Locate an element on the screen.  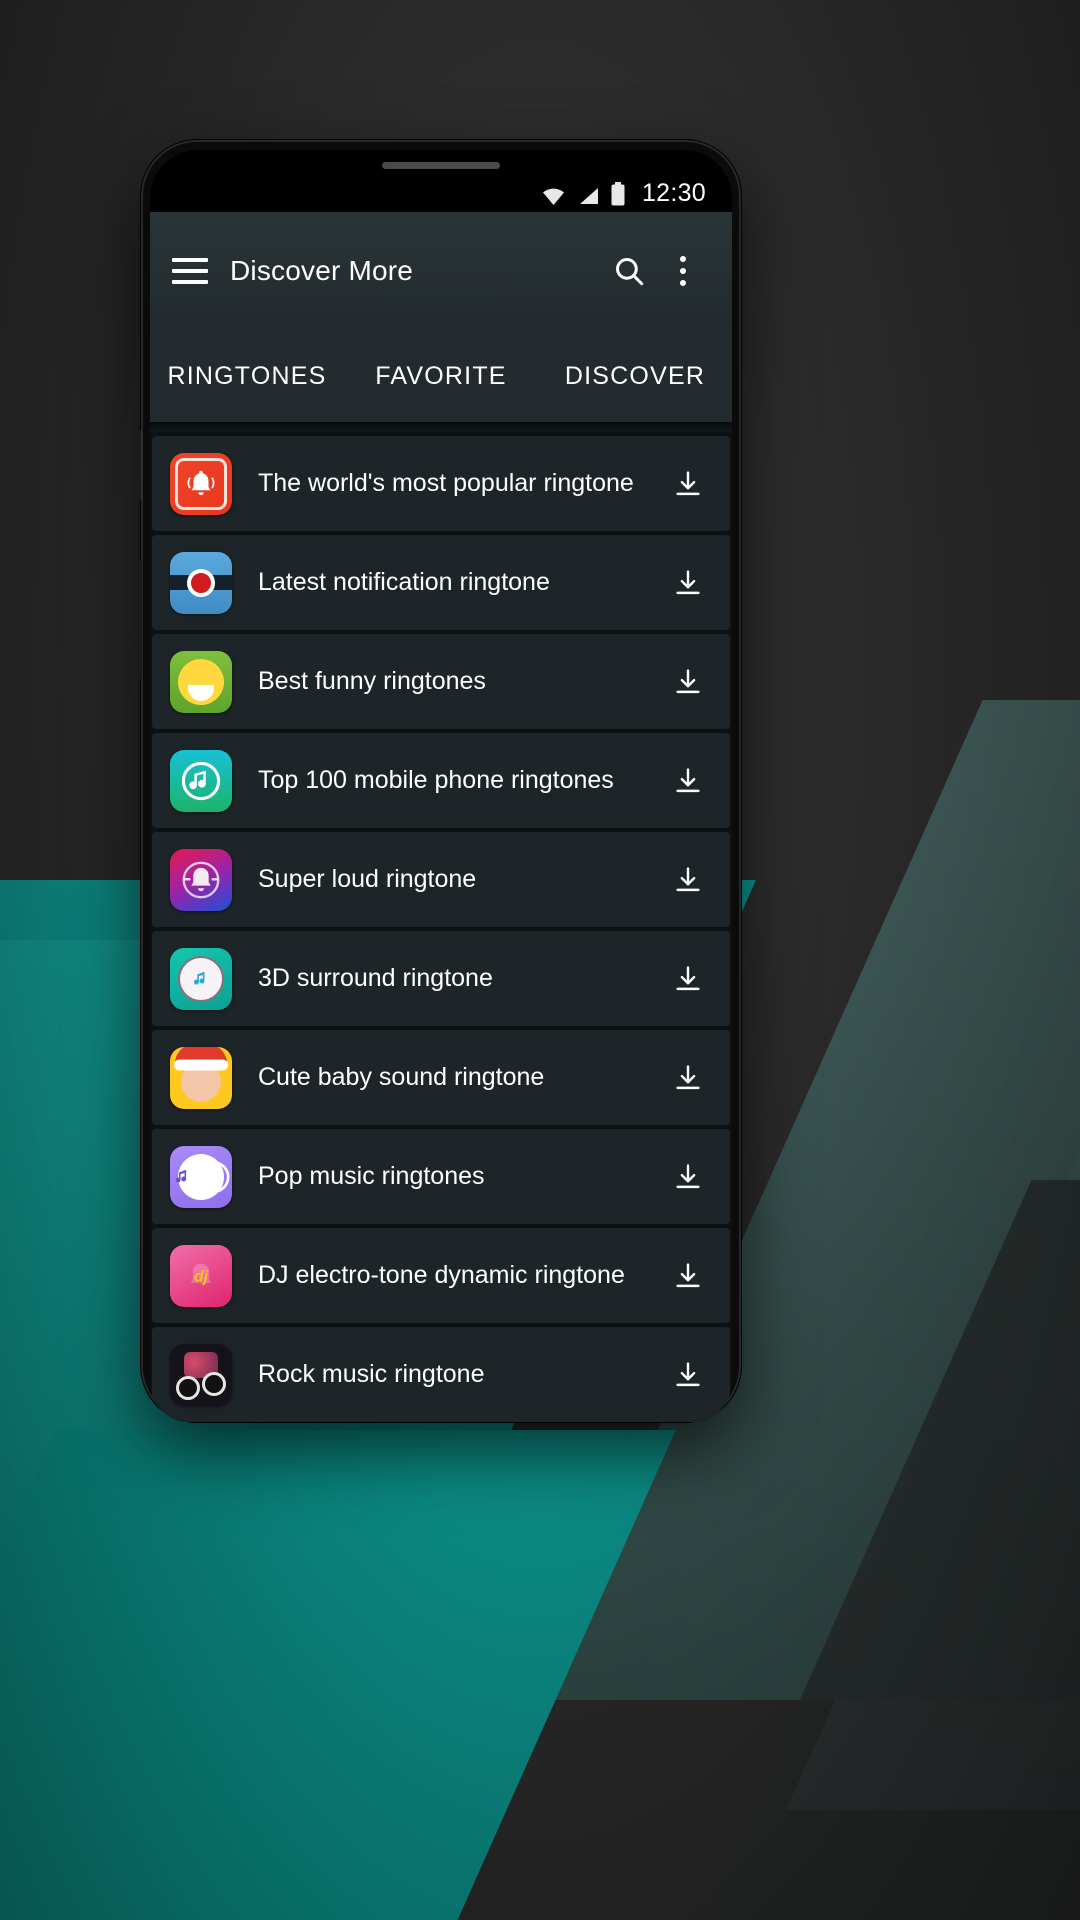
radar-target-icon is located at coordinates (201, 582).